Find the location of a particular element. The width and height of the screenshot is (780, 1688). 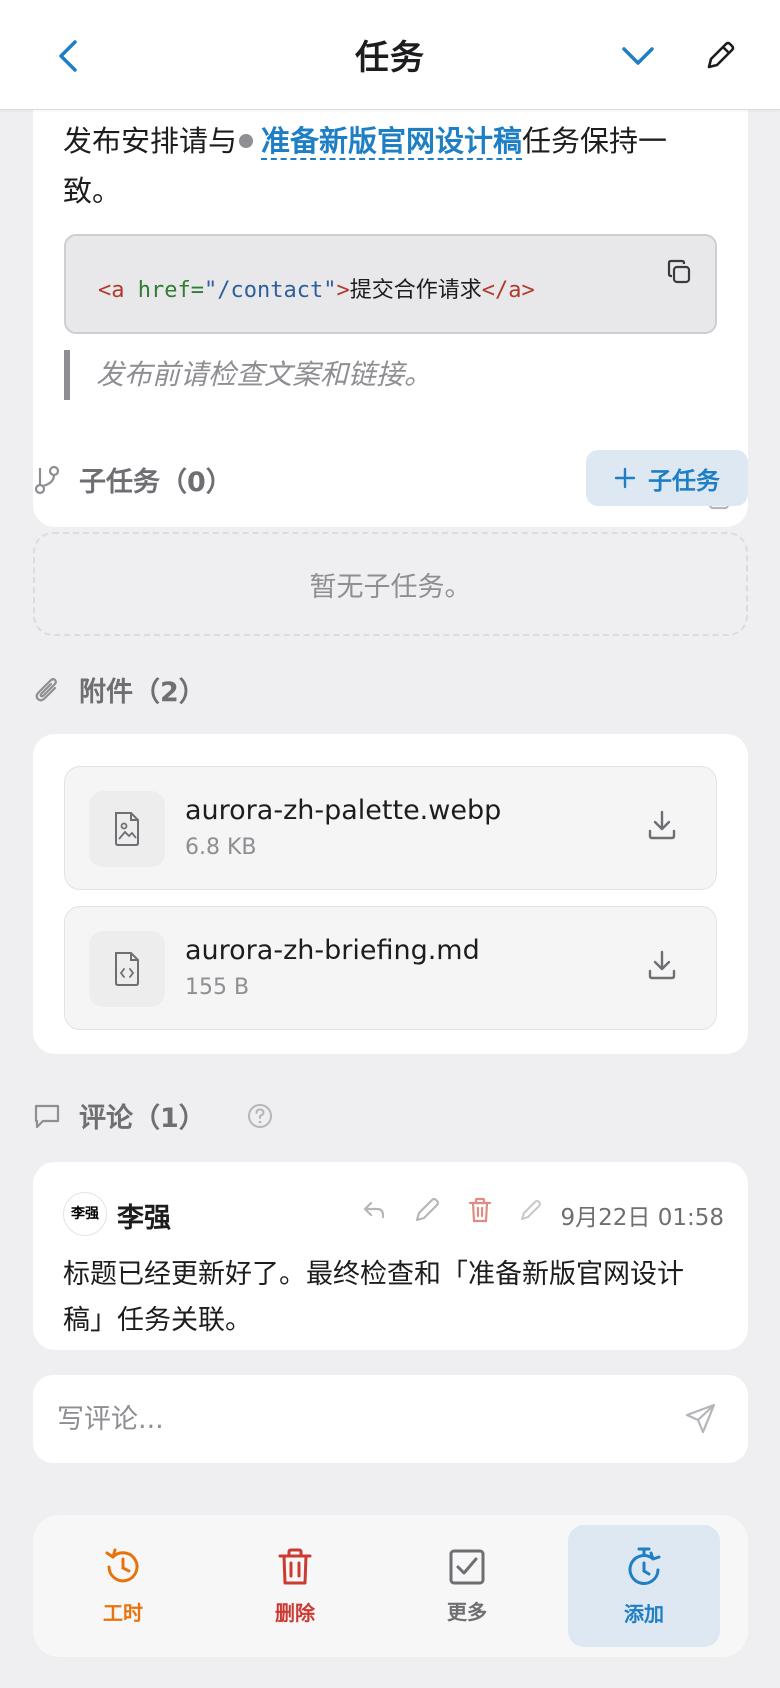

pencil-icon is located at coordinates (721, 55).